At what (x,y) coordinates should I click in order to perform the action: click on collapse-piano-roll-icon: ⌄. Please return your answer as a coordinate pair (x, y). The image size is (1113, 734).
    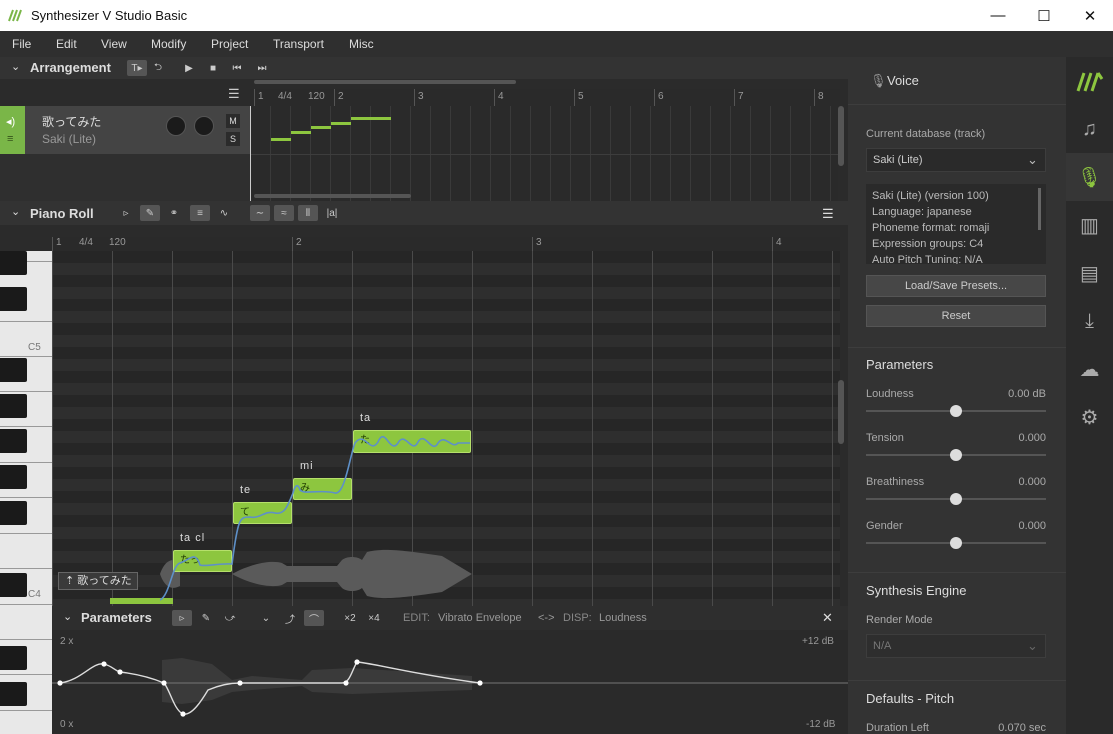
    Looking at the image, I should click on (15, 211).